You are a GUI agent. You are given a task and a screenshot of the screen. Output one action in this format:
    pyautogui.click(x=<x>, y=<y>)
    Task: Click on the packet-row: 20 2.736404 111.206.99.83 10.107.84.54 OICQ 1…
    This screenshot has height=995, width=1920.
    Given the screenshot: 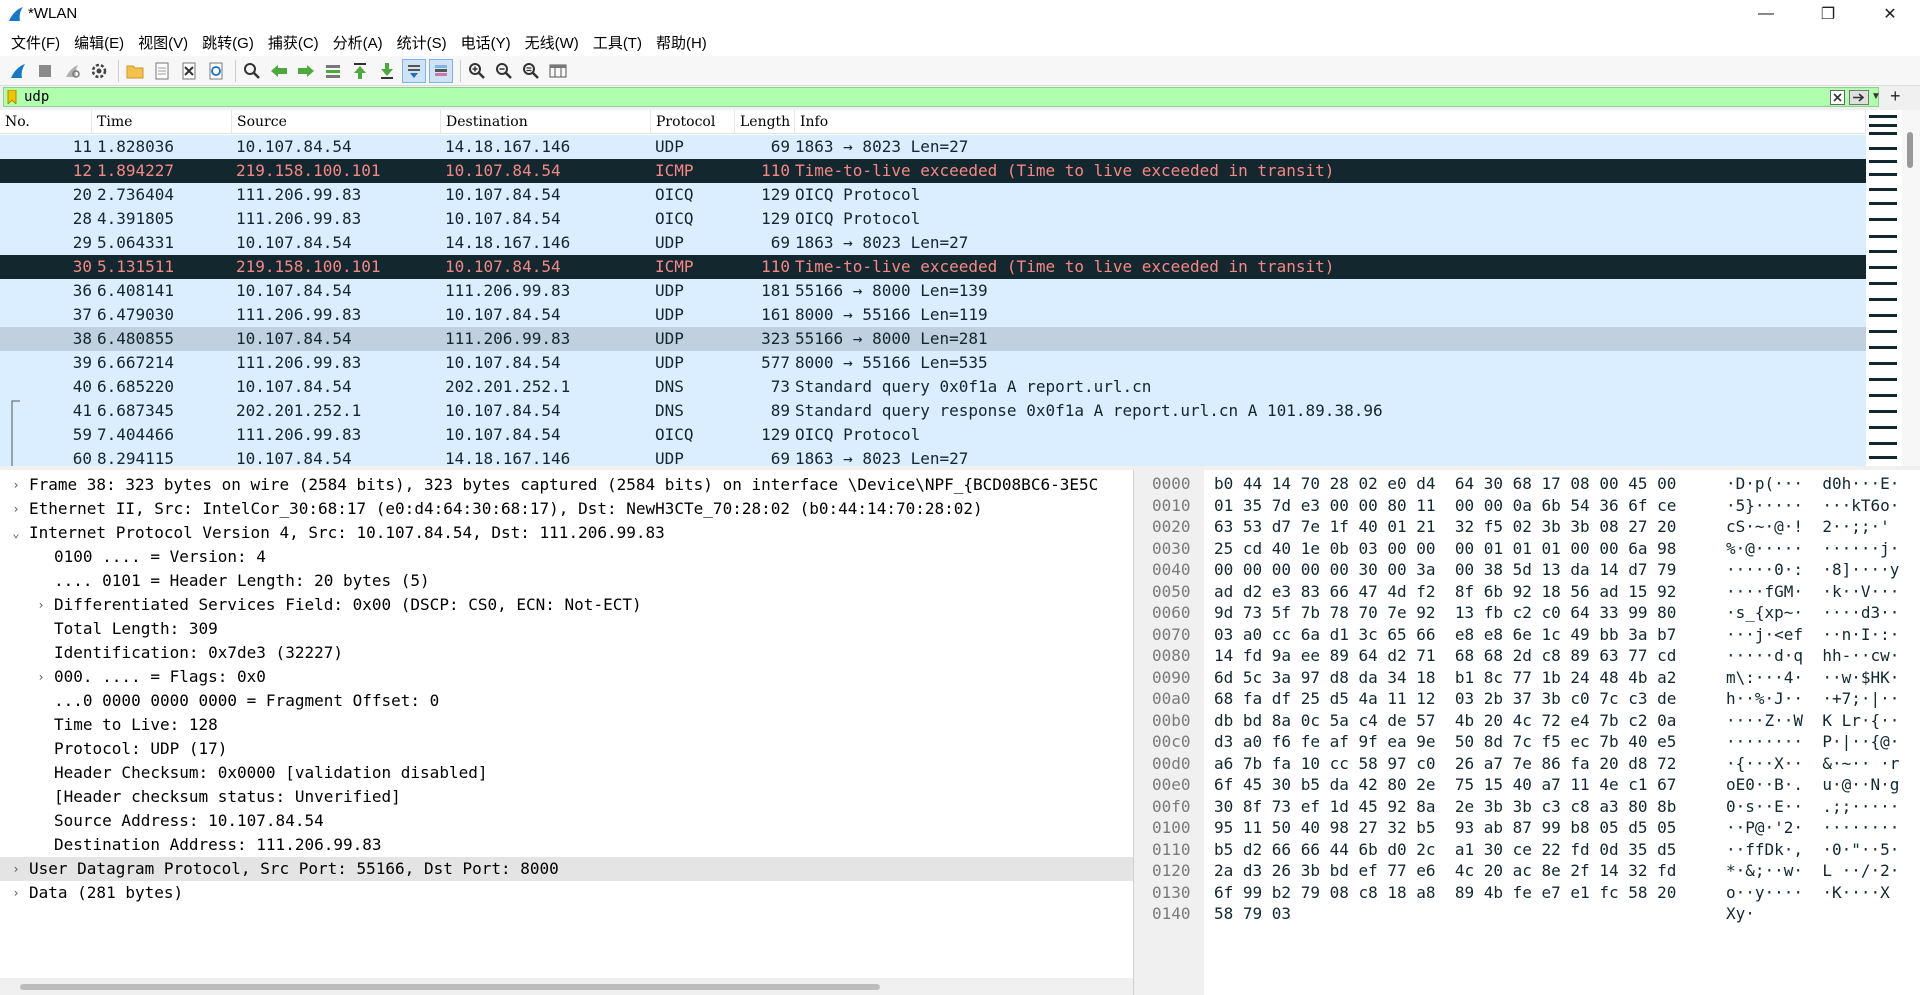 What is the action you would take?
    pyautogui.click(x=933, y=195)
    